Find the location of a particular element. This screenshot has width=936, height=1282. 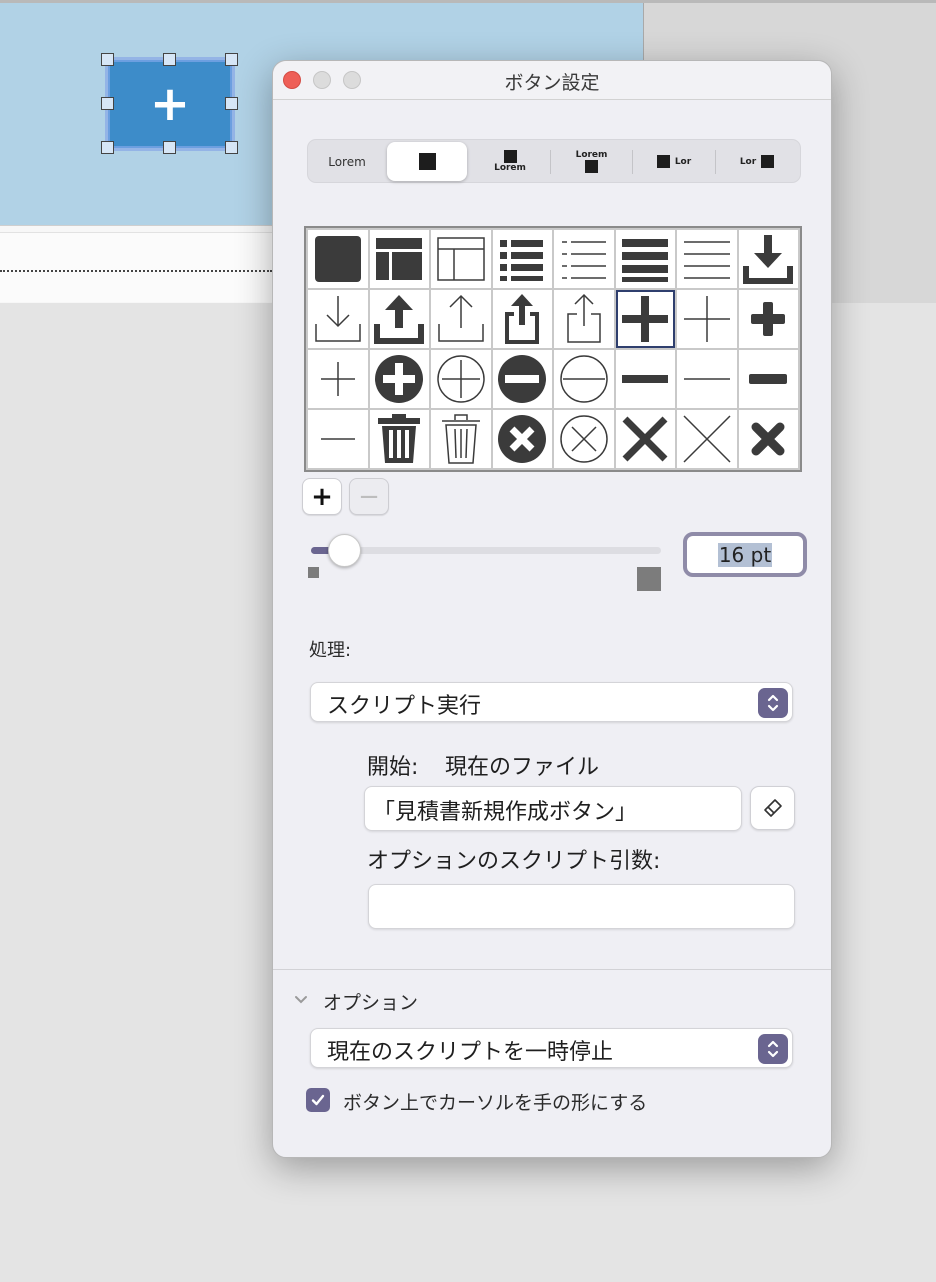

minus-thin-icon is located at coordinates (706, 379).